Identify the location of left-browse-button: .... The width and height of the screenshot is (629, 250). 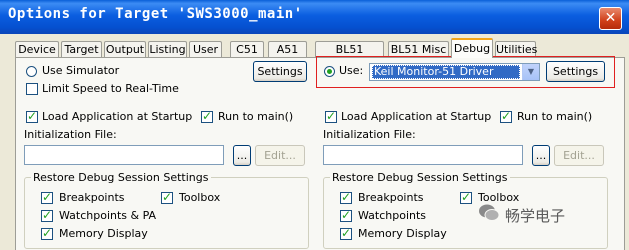
(242, 155).